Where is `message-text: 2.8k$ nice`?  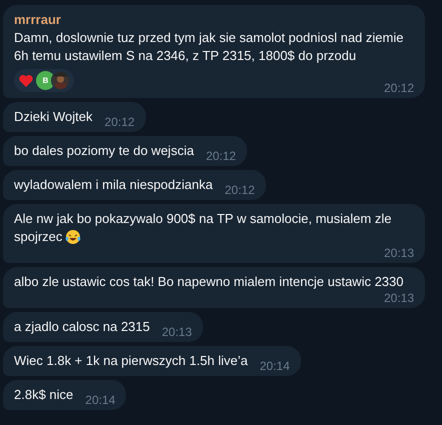 message-text: 2.8k$ nice is located at coordinates (44, 395).